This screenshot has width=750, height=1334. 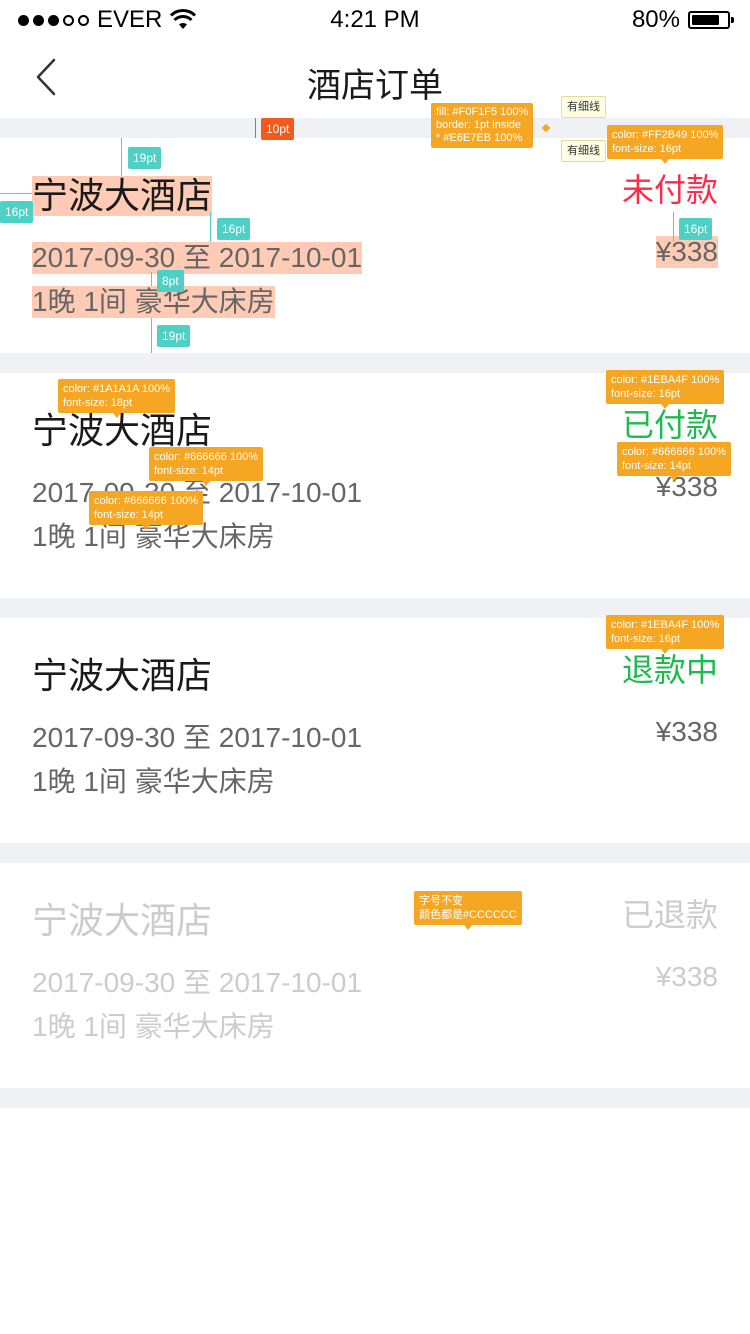 What do you see at coordinates (375, 86) in the screenshot?
I see `page-title: 酒店订单` at bounding box center [375, 86].